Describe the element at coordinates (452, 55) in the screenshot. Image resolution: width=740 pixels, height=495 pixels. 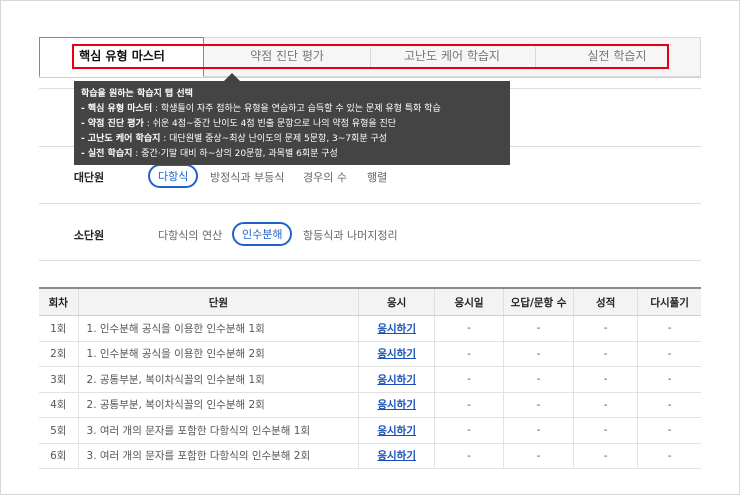
I see `tab-high-difficulty-care: 고난도 케어 학습지` at that location.